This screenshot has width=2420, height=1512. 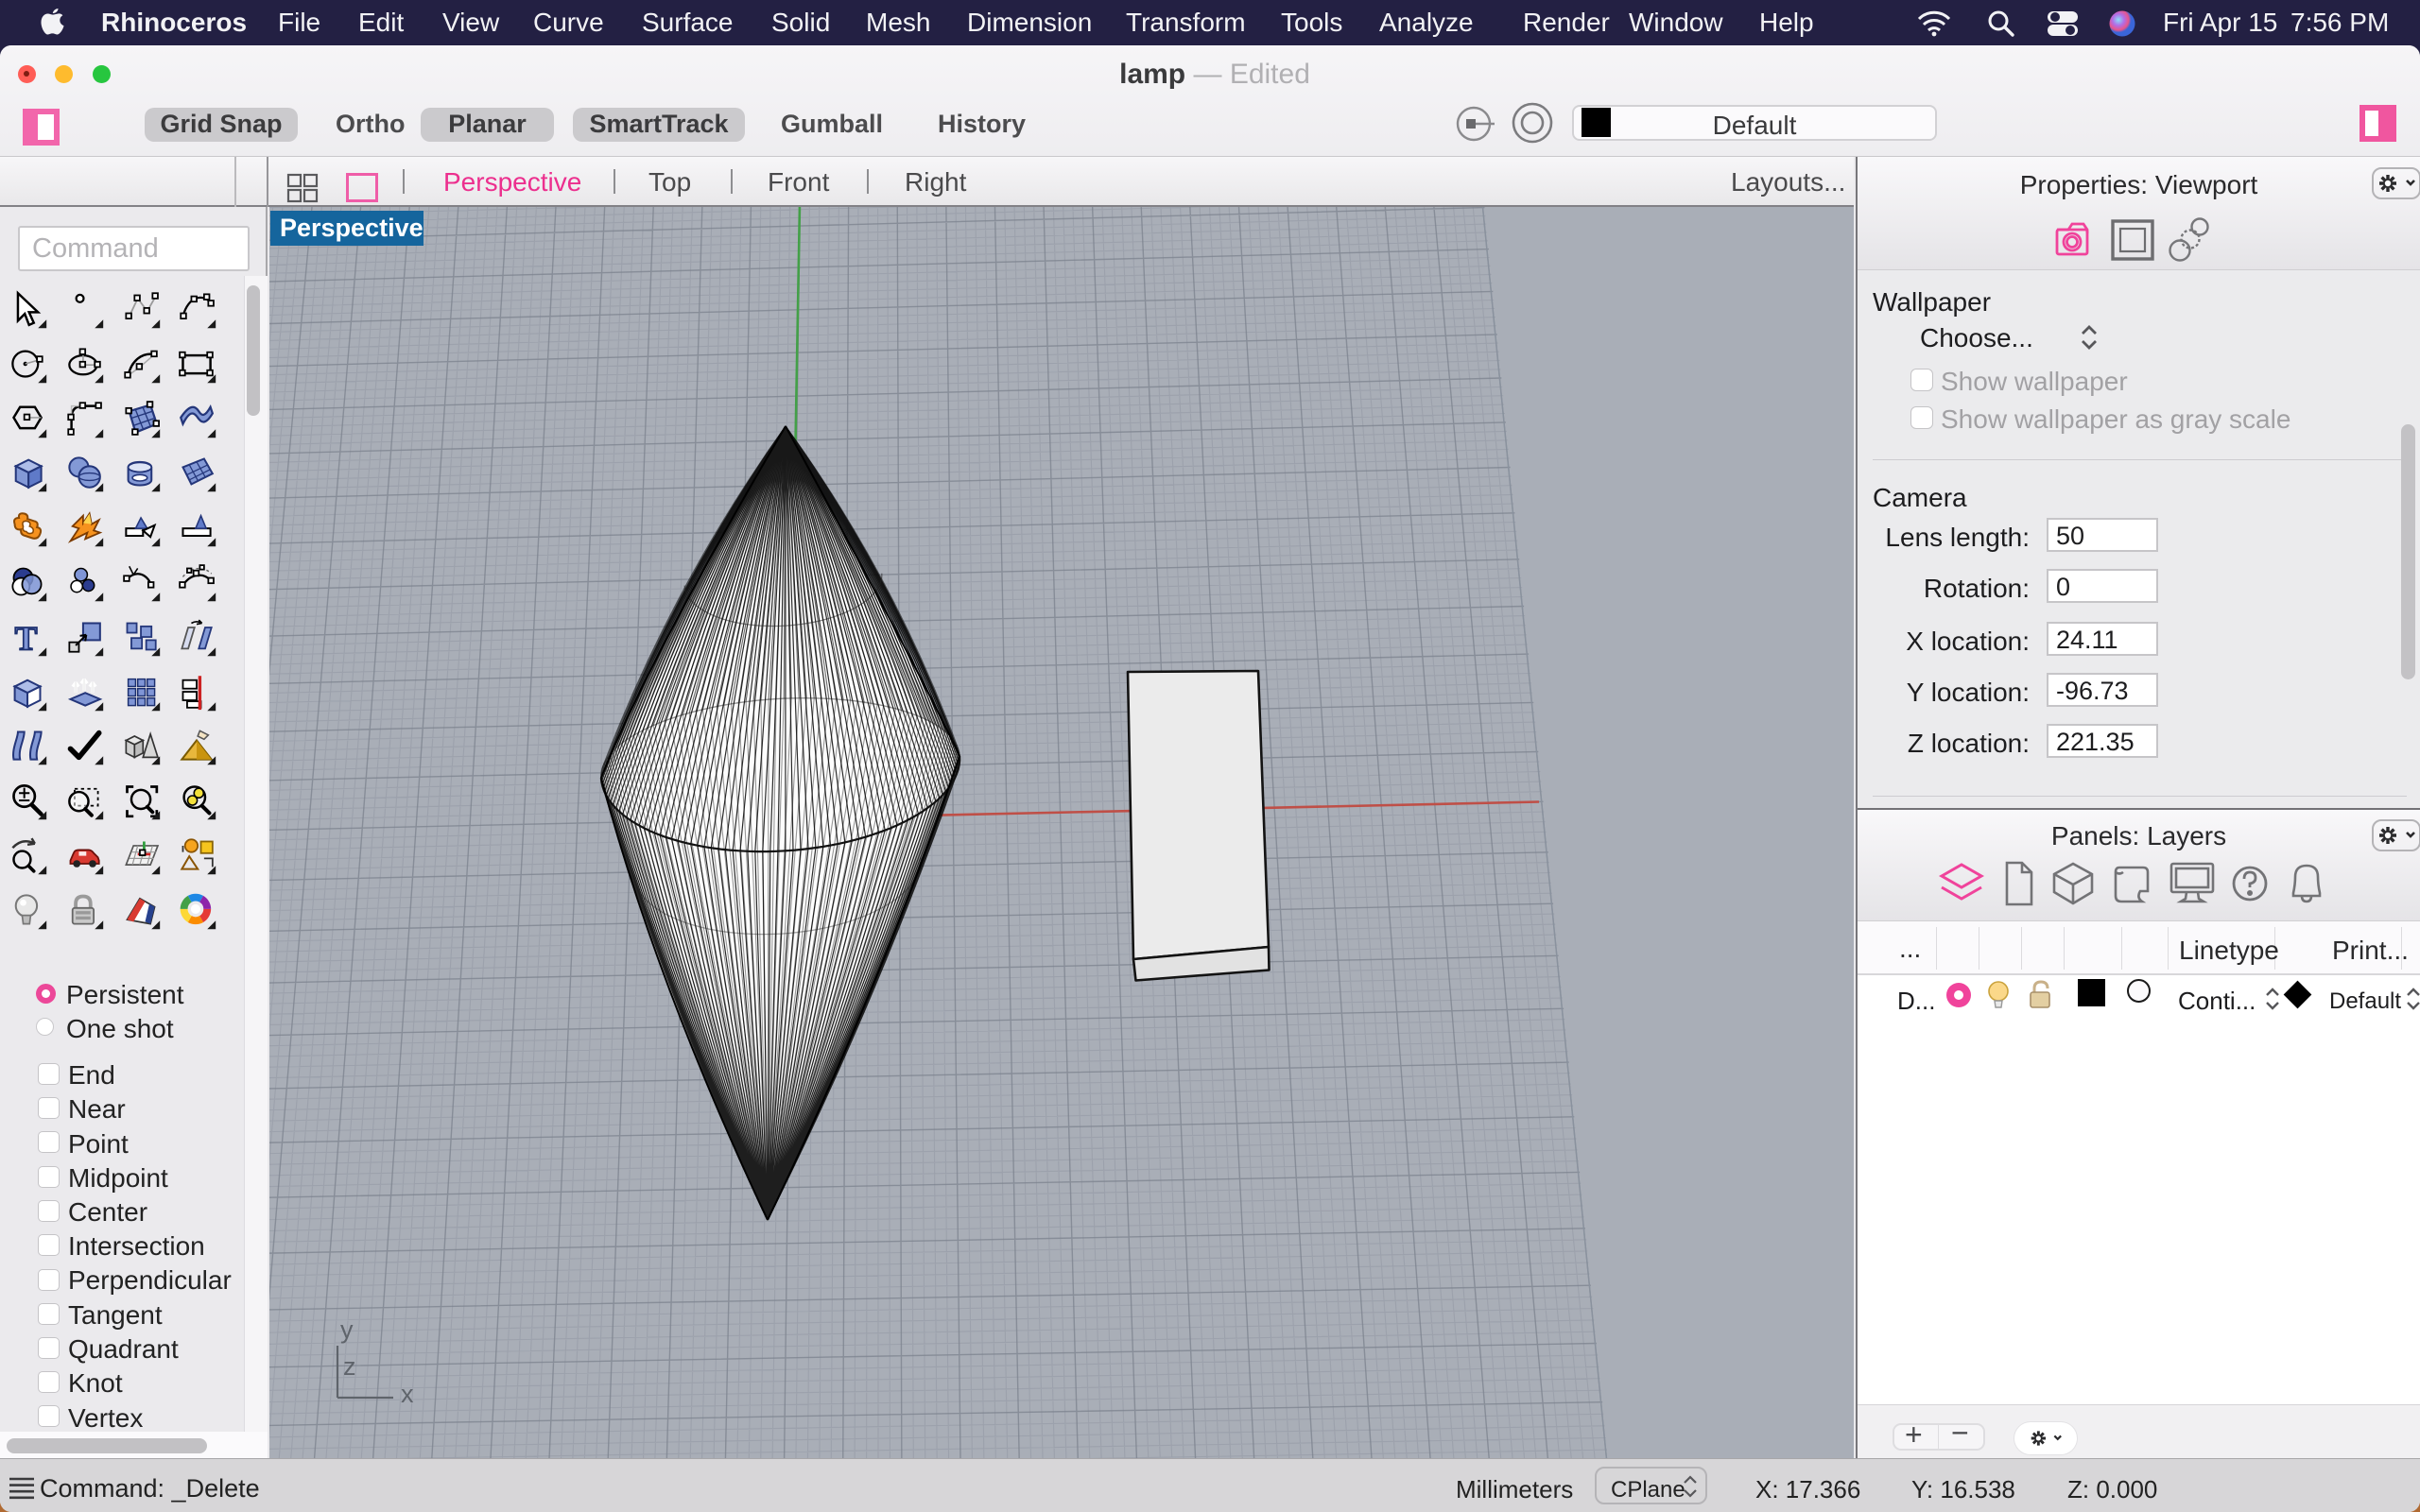 What do you see at coordinates (407, 1394) in the screenshot?
I see `svg-text: x` at bounding box center [407, 1394].